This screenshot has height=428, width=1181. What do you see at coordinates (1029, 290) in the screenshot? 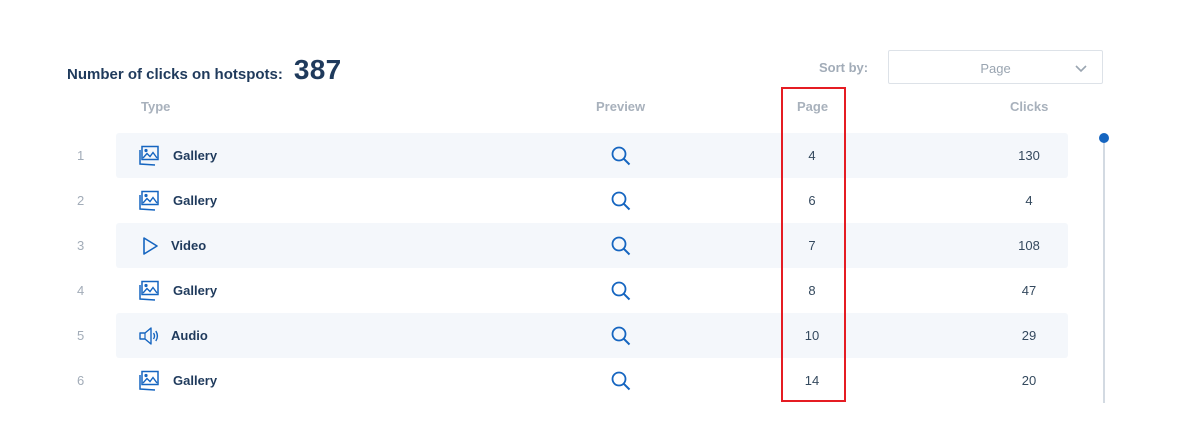
I see `clicks-cell: 47` at bounding box center [1029, 290].